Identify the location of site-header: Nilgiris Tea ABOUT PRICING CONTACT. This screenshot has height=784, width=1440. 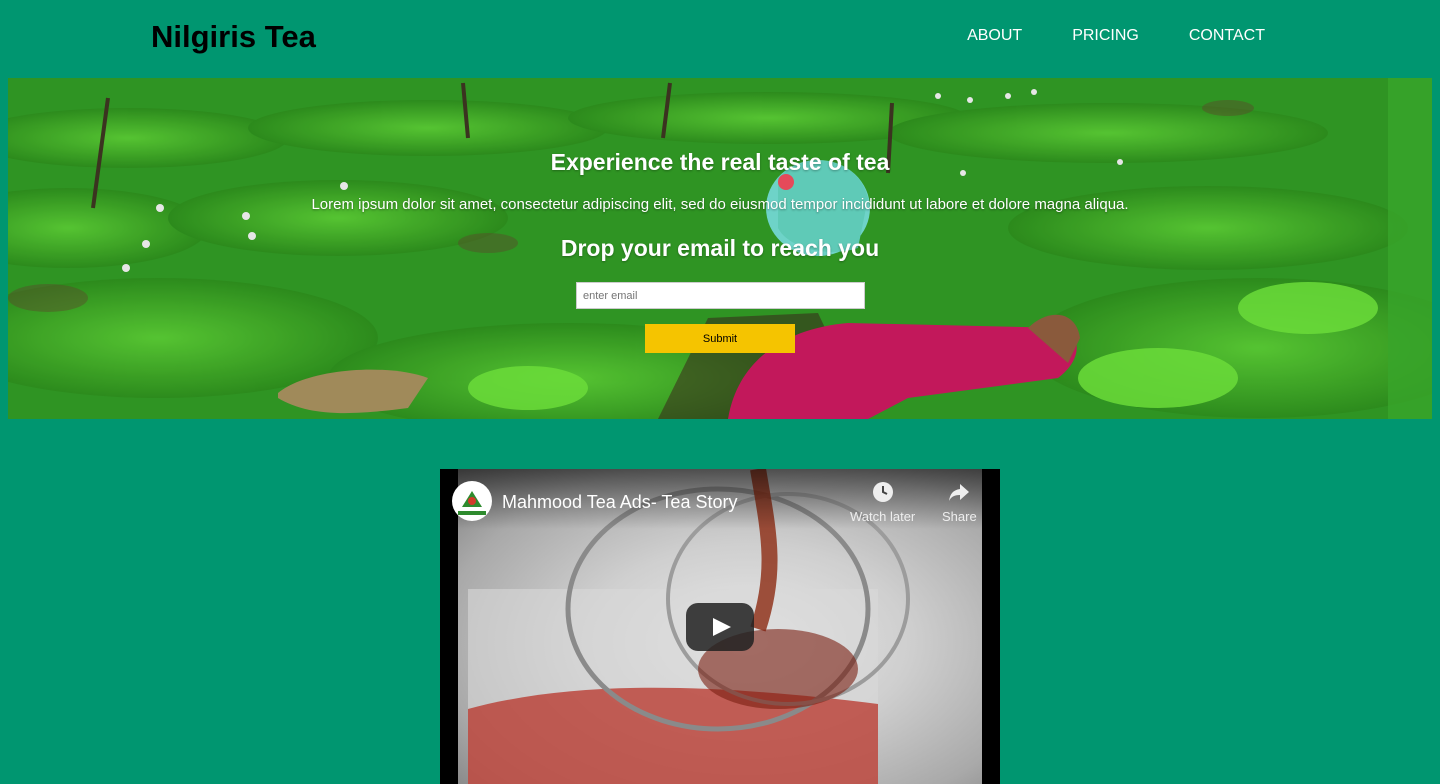
(720, 39).